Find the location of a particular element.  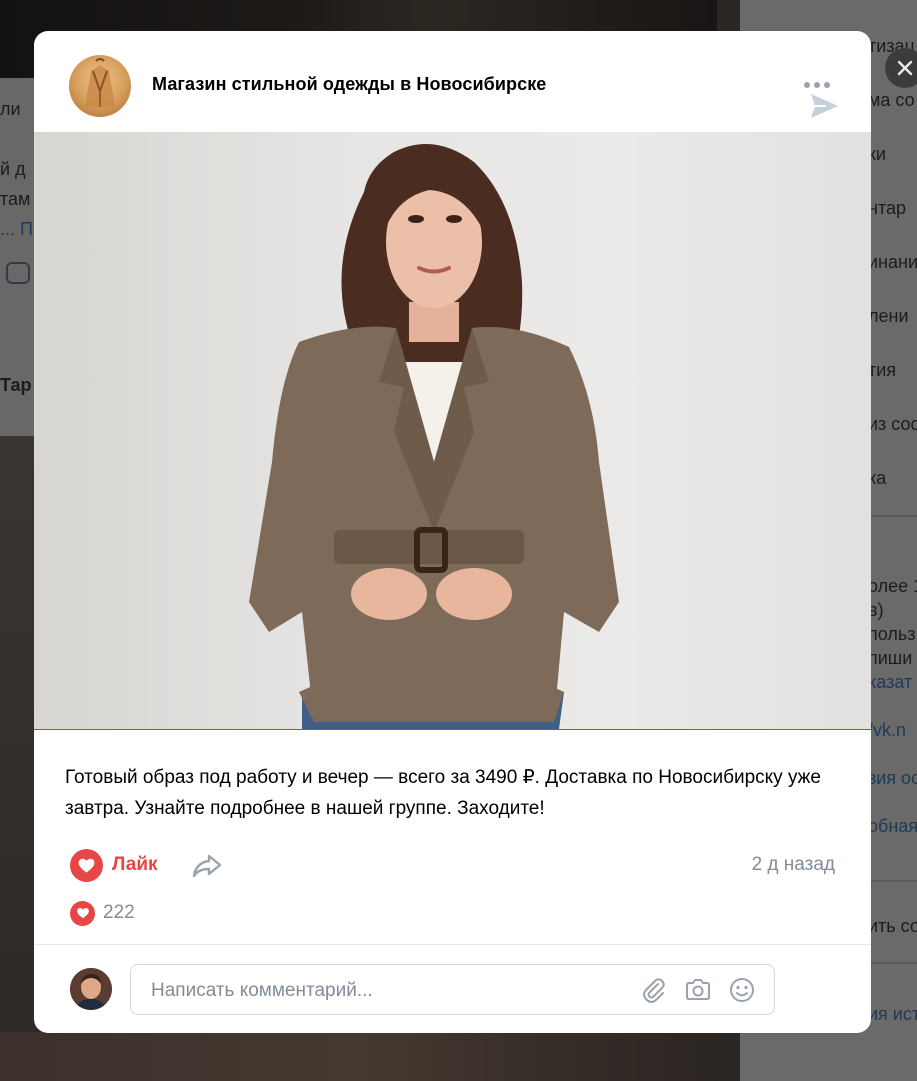

post-header: Магазин стильной одежды в Новосибирске is located at coordinates (452, 81).